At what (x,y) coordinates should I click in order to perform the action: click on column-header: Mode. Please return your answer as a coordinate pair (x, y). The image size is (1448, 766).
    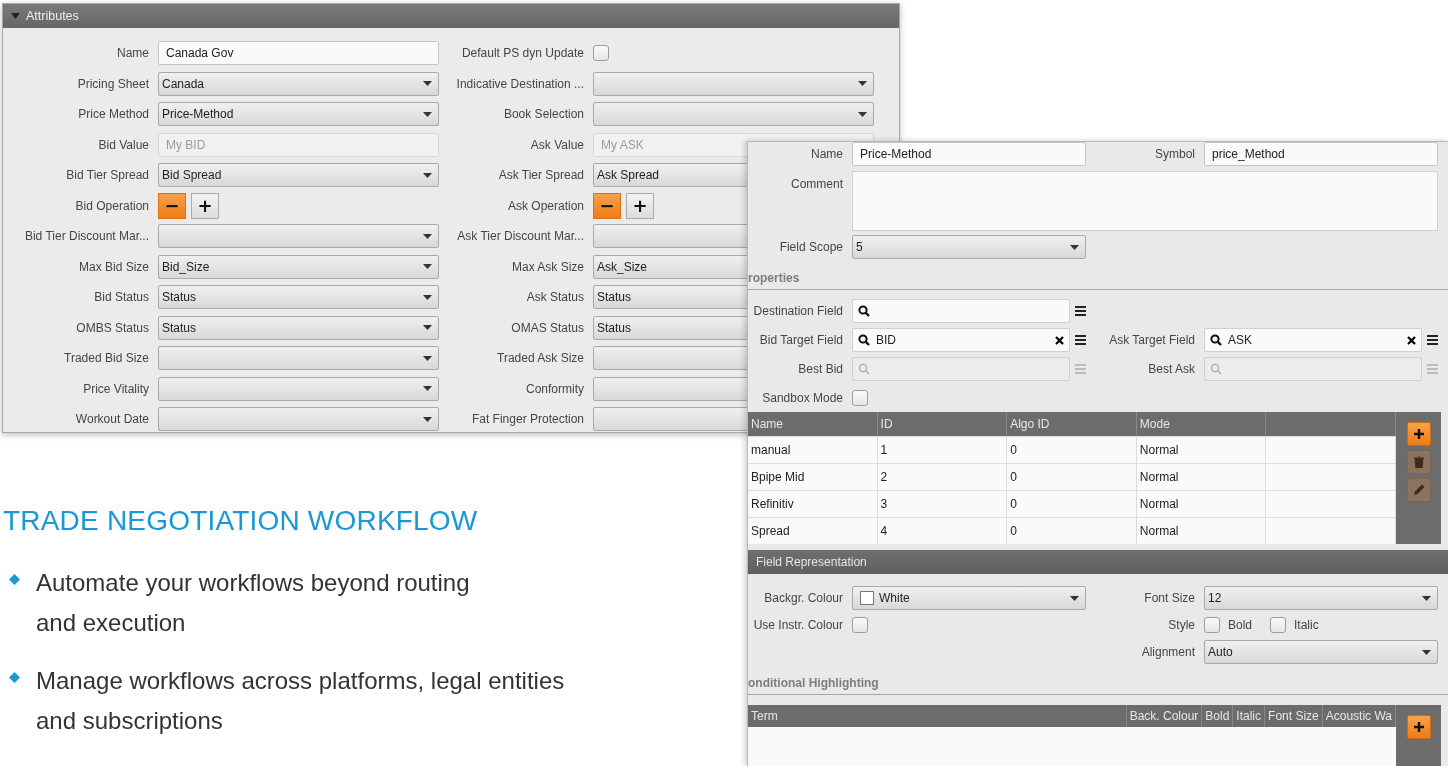
    Looking at the image, I should click on (1201, 424).